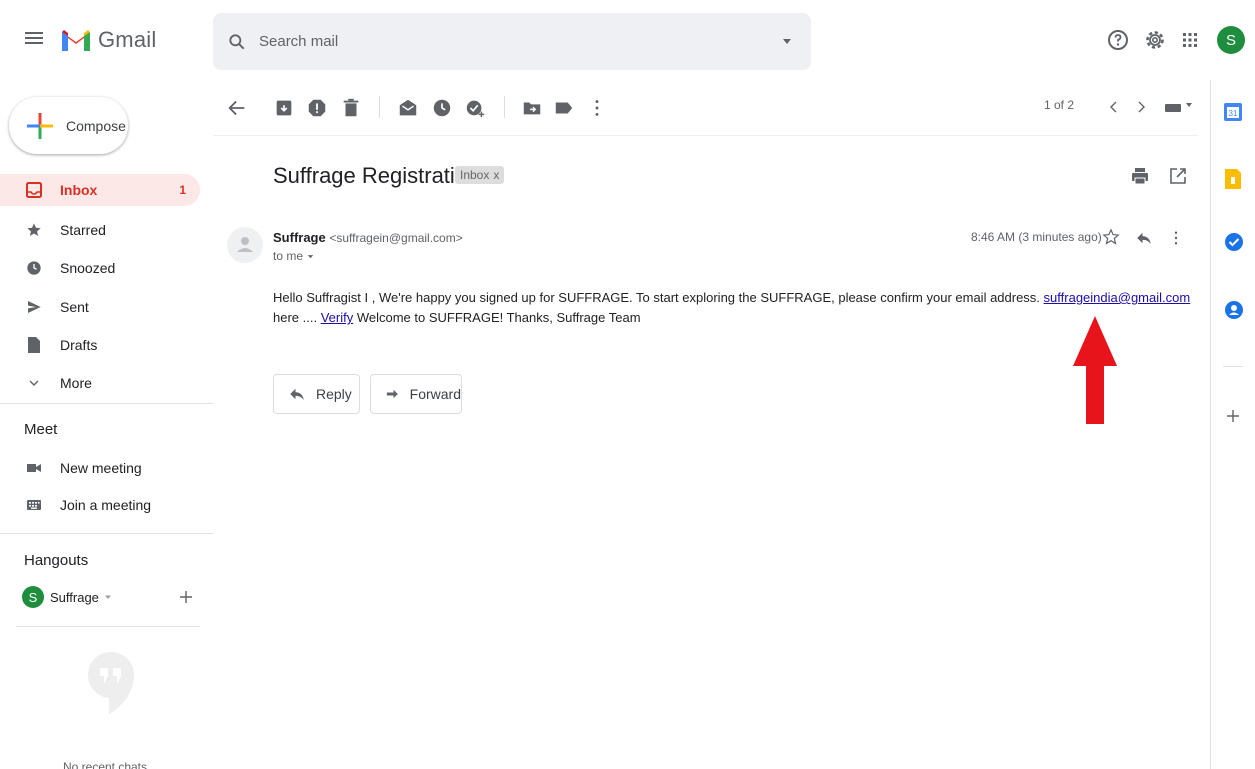 This screenshot has height=769, width=1255. I want to click on reply-icon-button, so click(1144, 238).